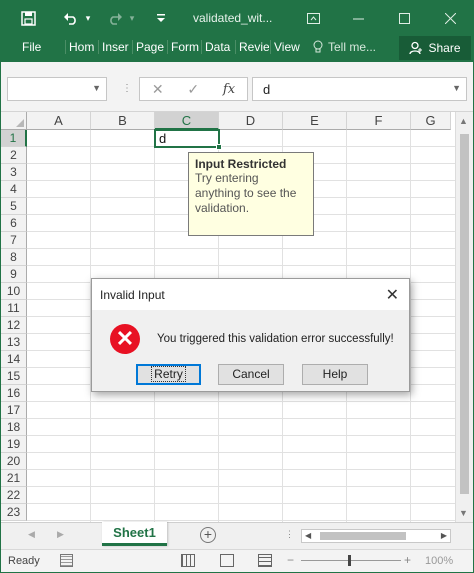  What do you see at coordinates (24, 561) in the screenshot?
I see `status-ready: Ready` at bounding box center [24, 561].